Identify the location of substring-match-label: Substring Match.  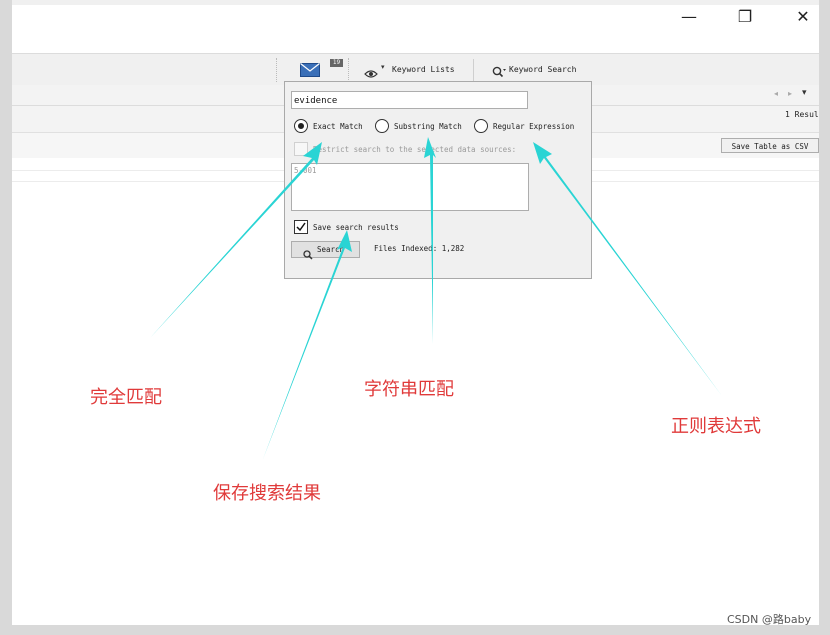
(428, 126).